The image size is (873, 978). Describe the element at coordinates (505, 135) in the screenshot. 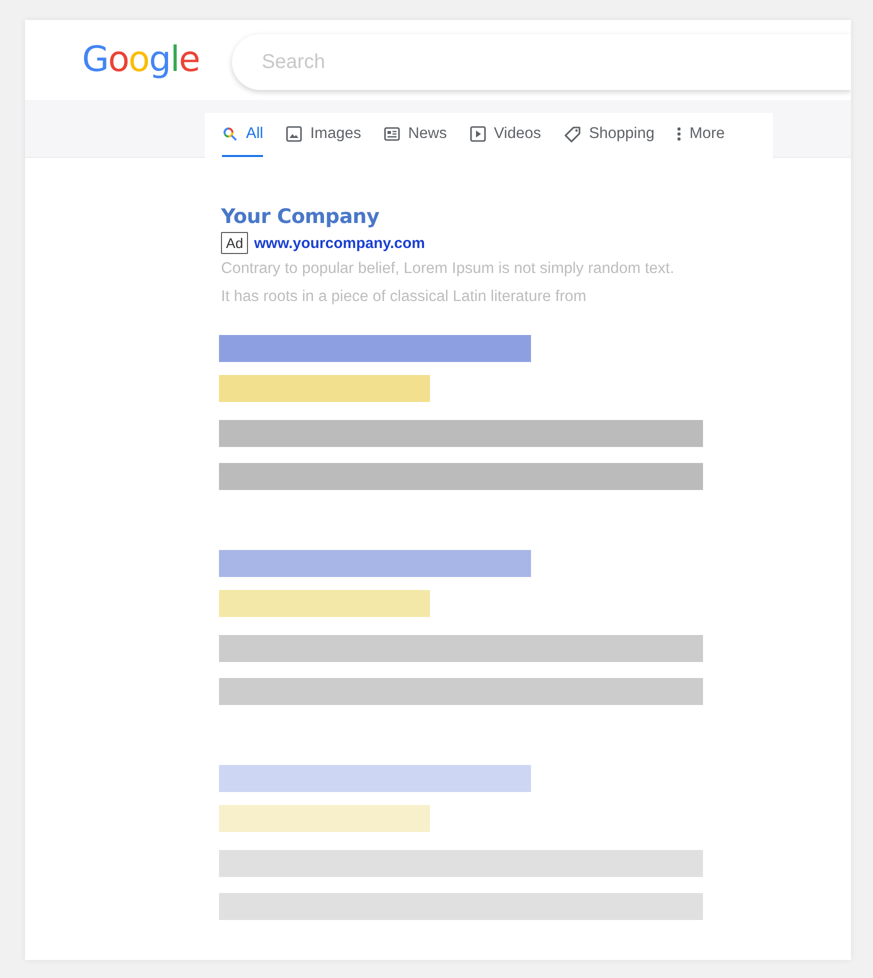

I see `tab: Videos` at that location.